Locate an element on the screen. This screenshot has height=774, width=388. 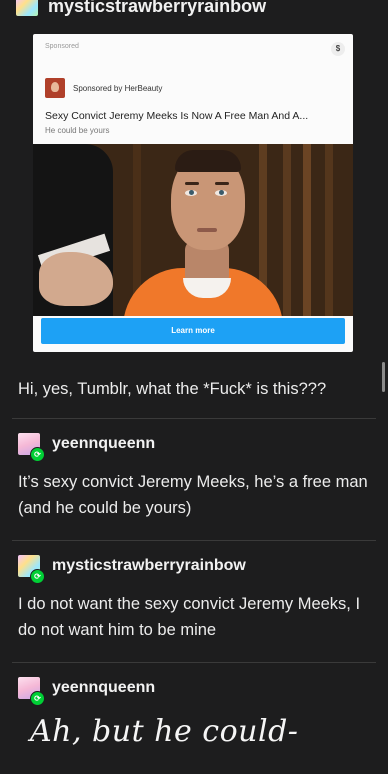
user-avatar is located at coordinates (27, 8).